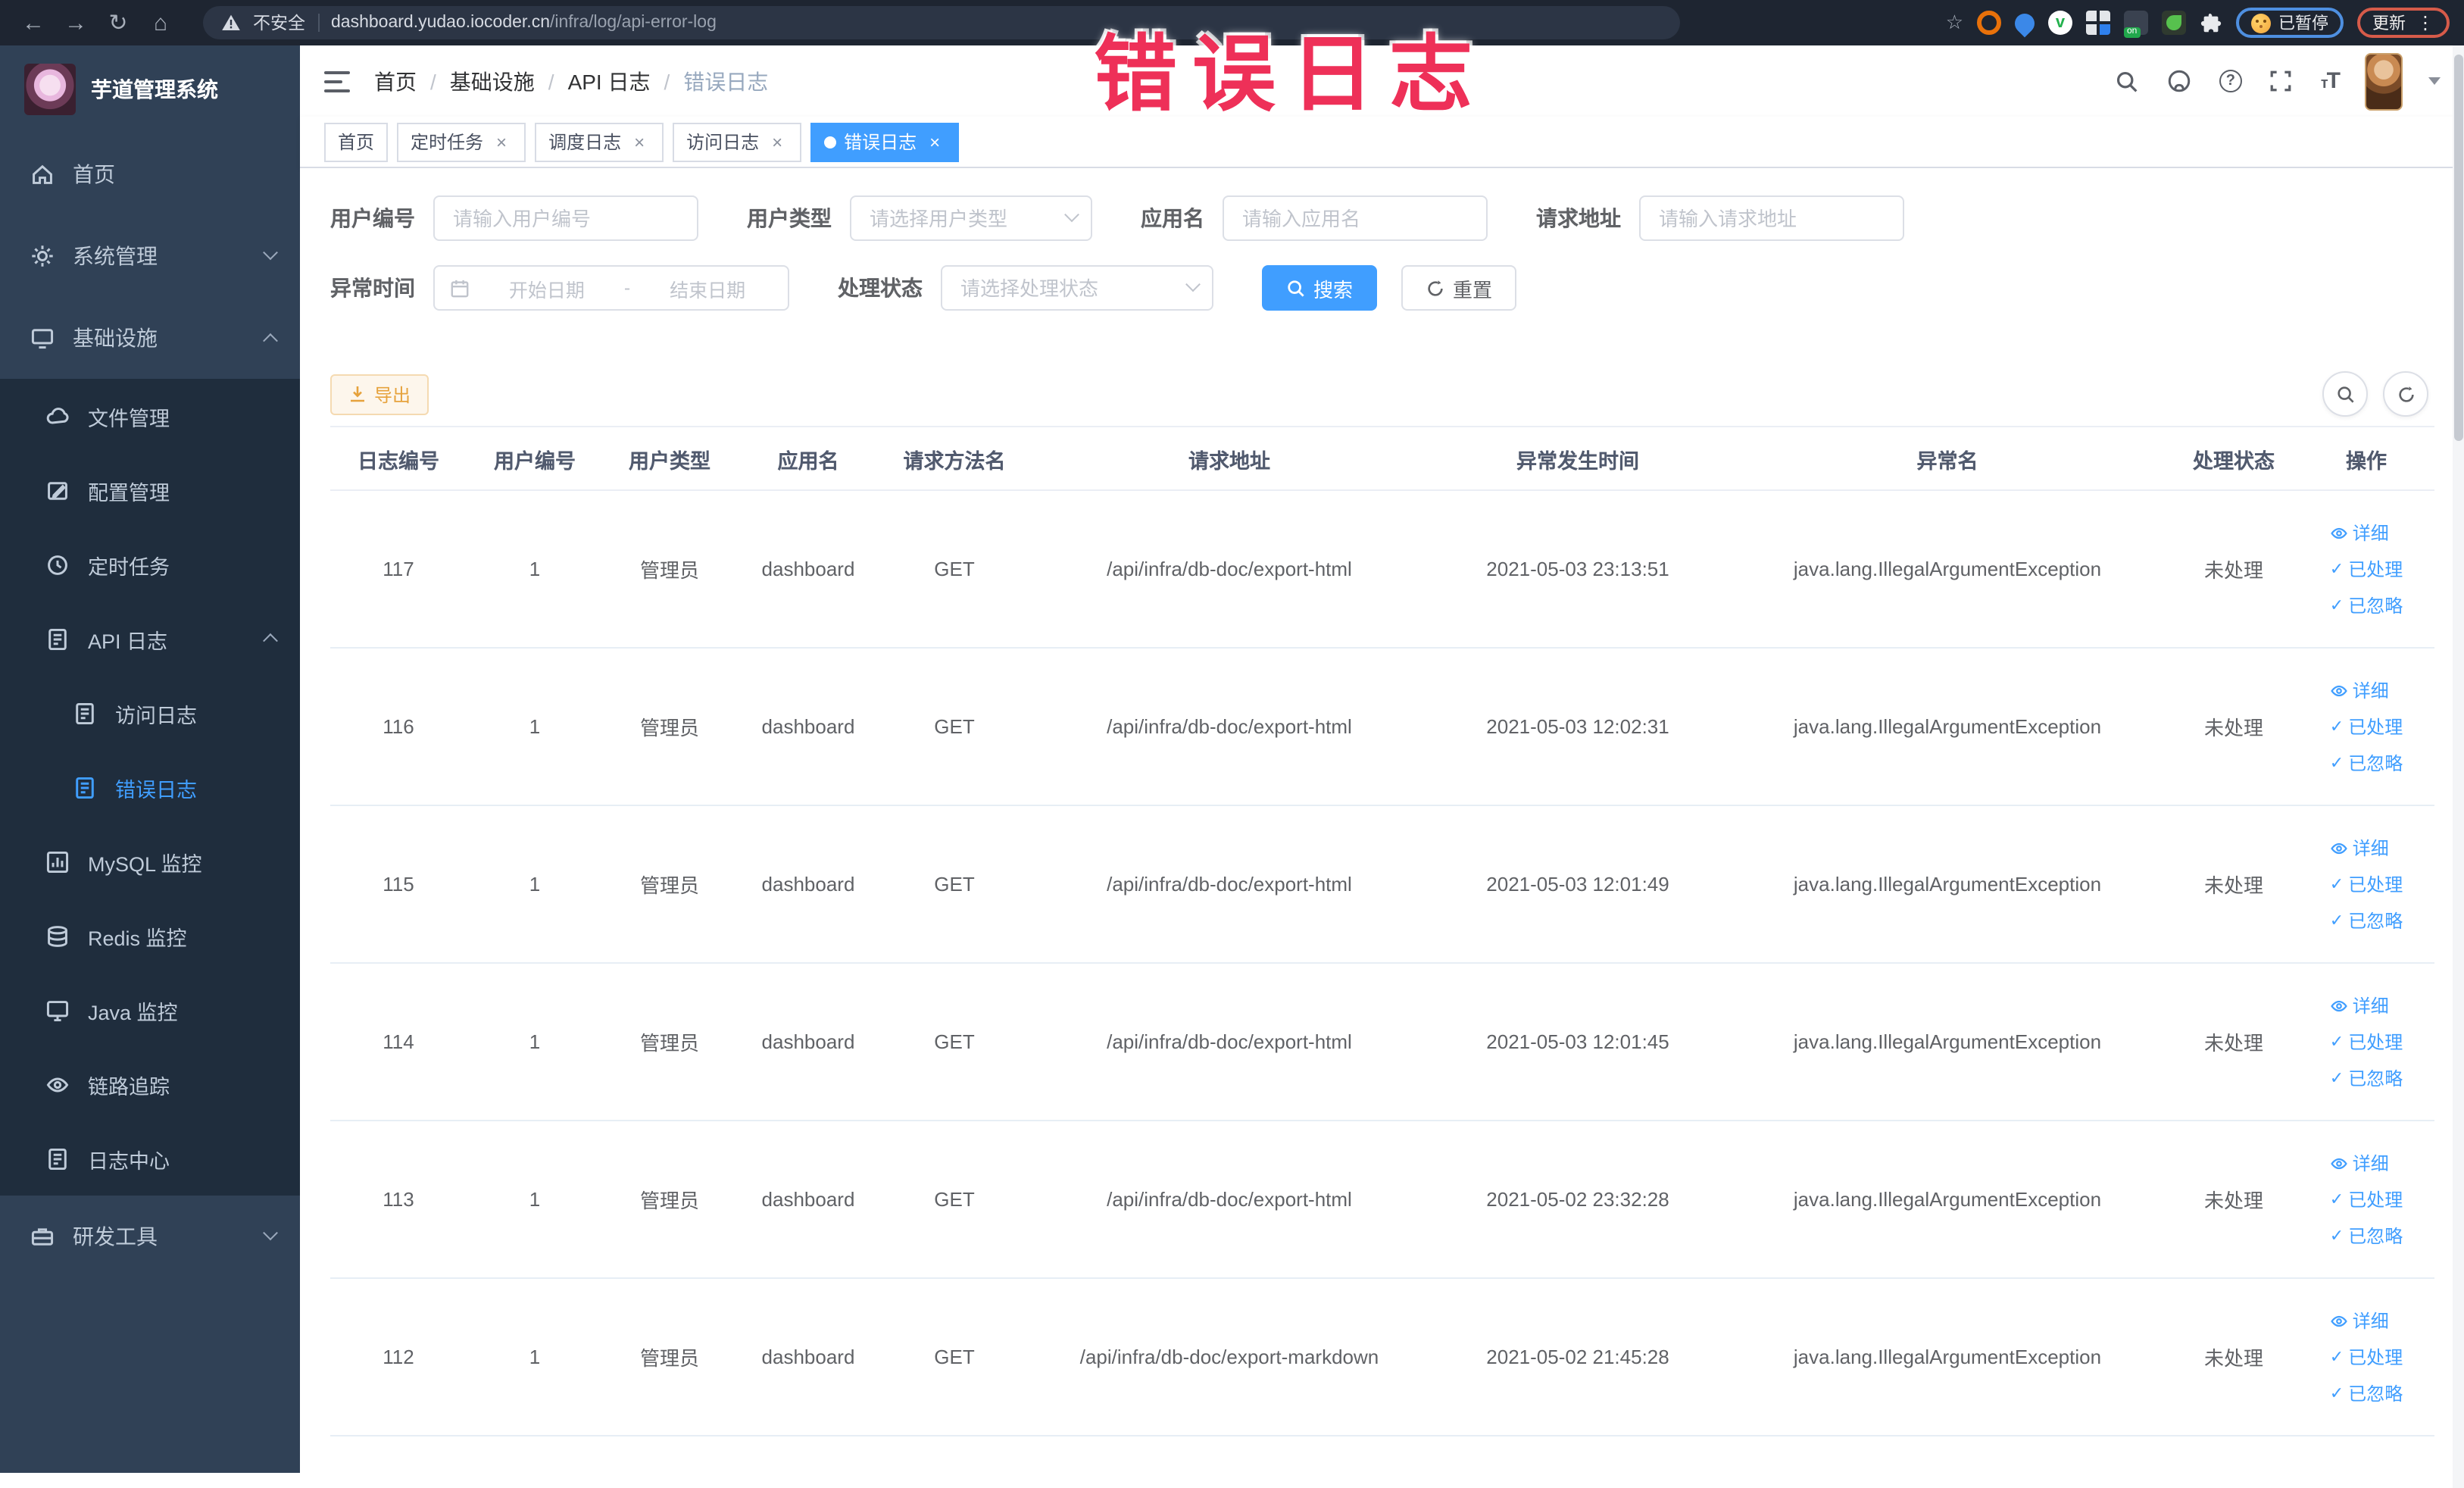  What do you see at coordinates (379, 394) in the screenshot?
I see `export-button: 导出` at bounding box center [379, 394].